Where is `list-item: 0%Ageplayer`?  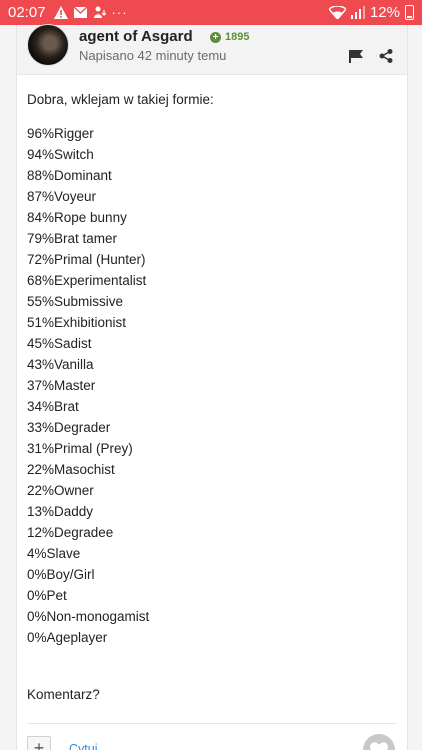
list-item: 0%Ageplayer is located at coordinates (67, 637).